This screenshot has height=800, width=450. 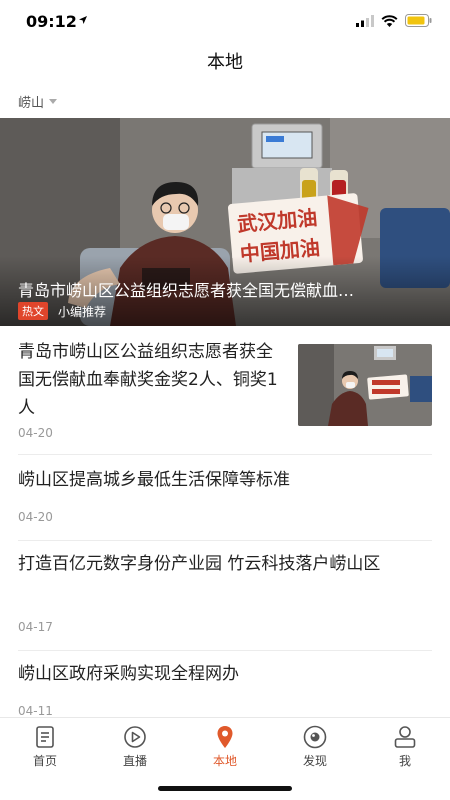 I want to click on tab-label: 直播, so click(x=134, y=761).